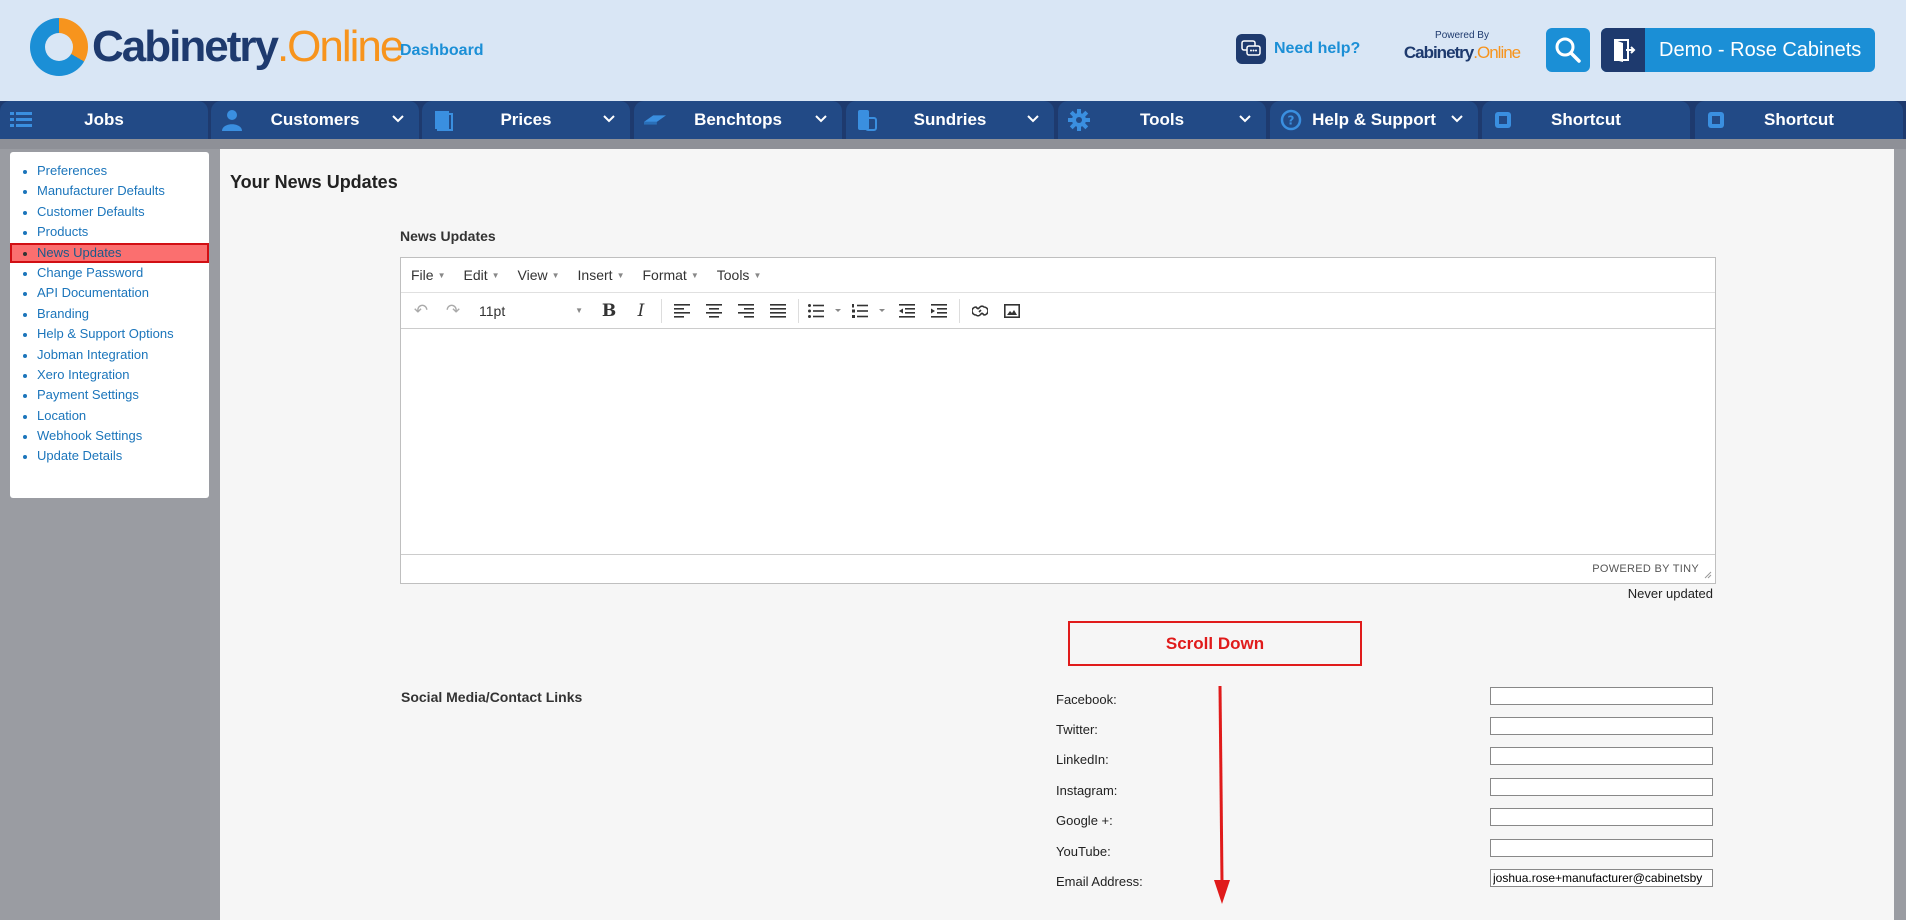 This screenshot has width=1906, height=920. What do you see at coordinates (109, 252) in the screenshot?
I see `sidebar-item-news-updates: News Updates` at bounding box center [109, 252].